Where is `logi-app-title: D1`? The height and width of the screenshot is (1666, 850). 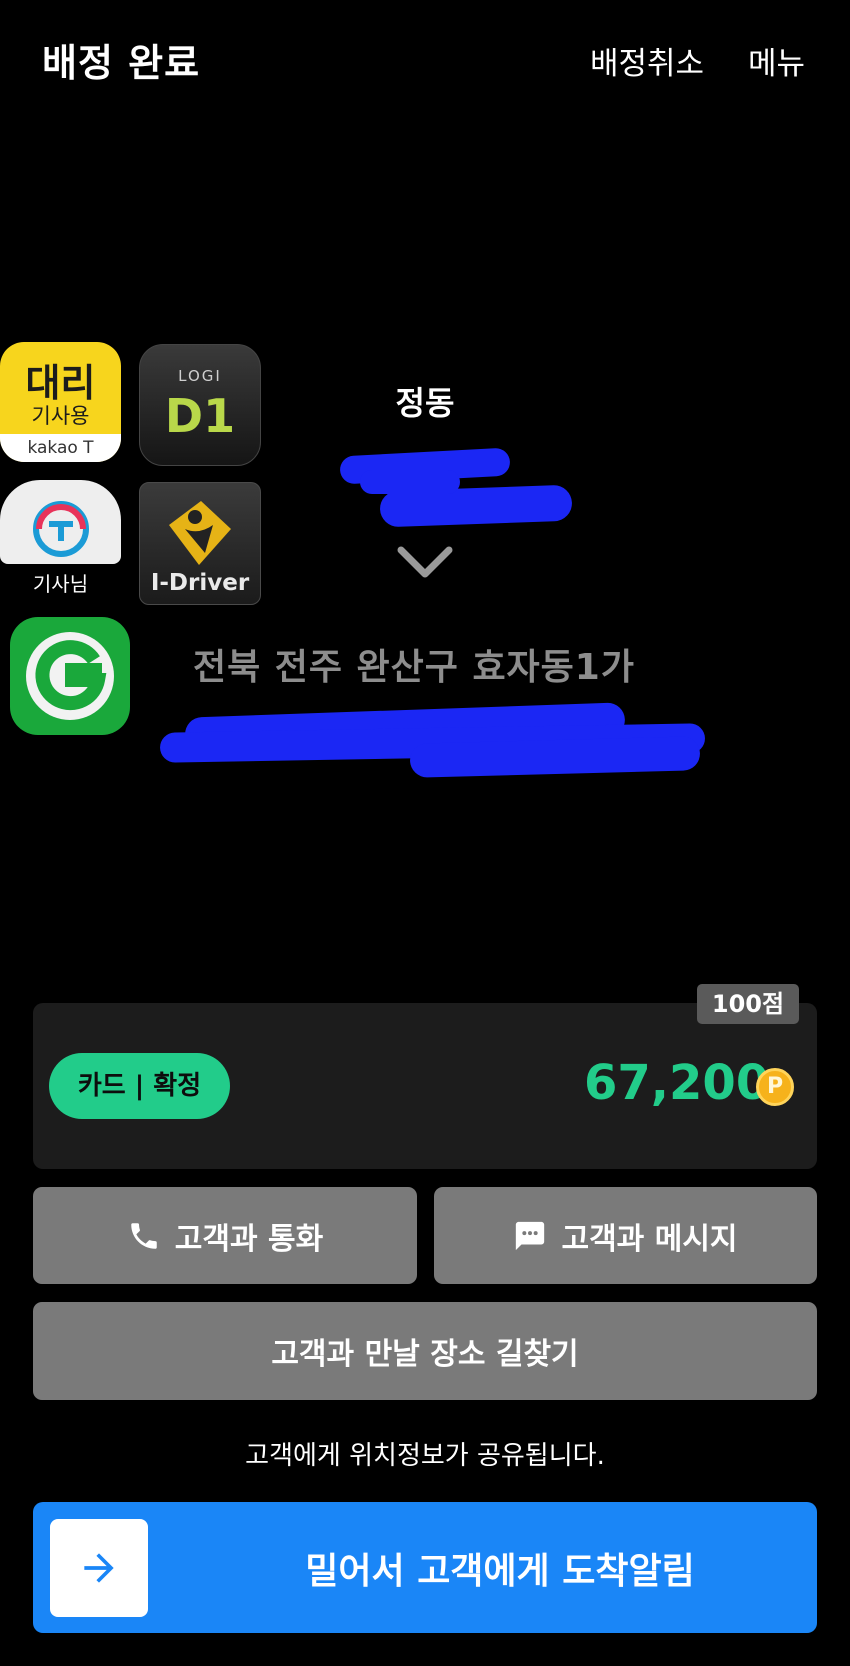
logi-app-title: D1 is located at coordinates (200, 416).